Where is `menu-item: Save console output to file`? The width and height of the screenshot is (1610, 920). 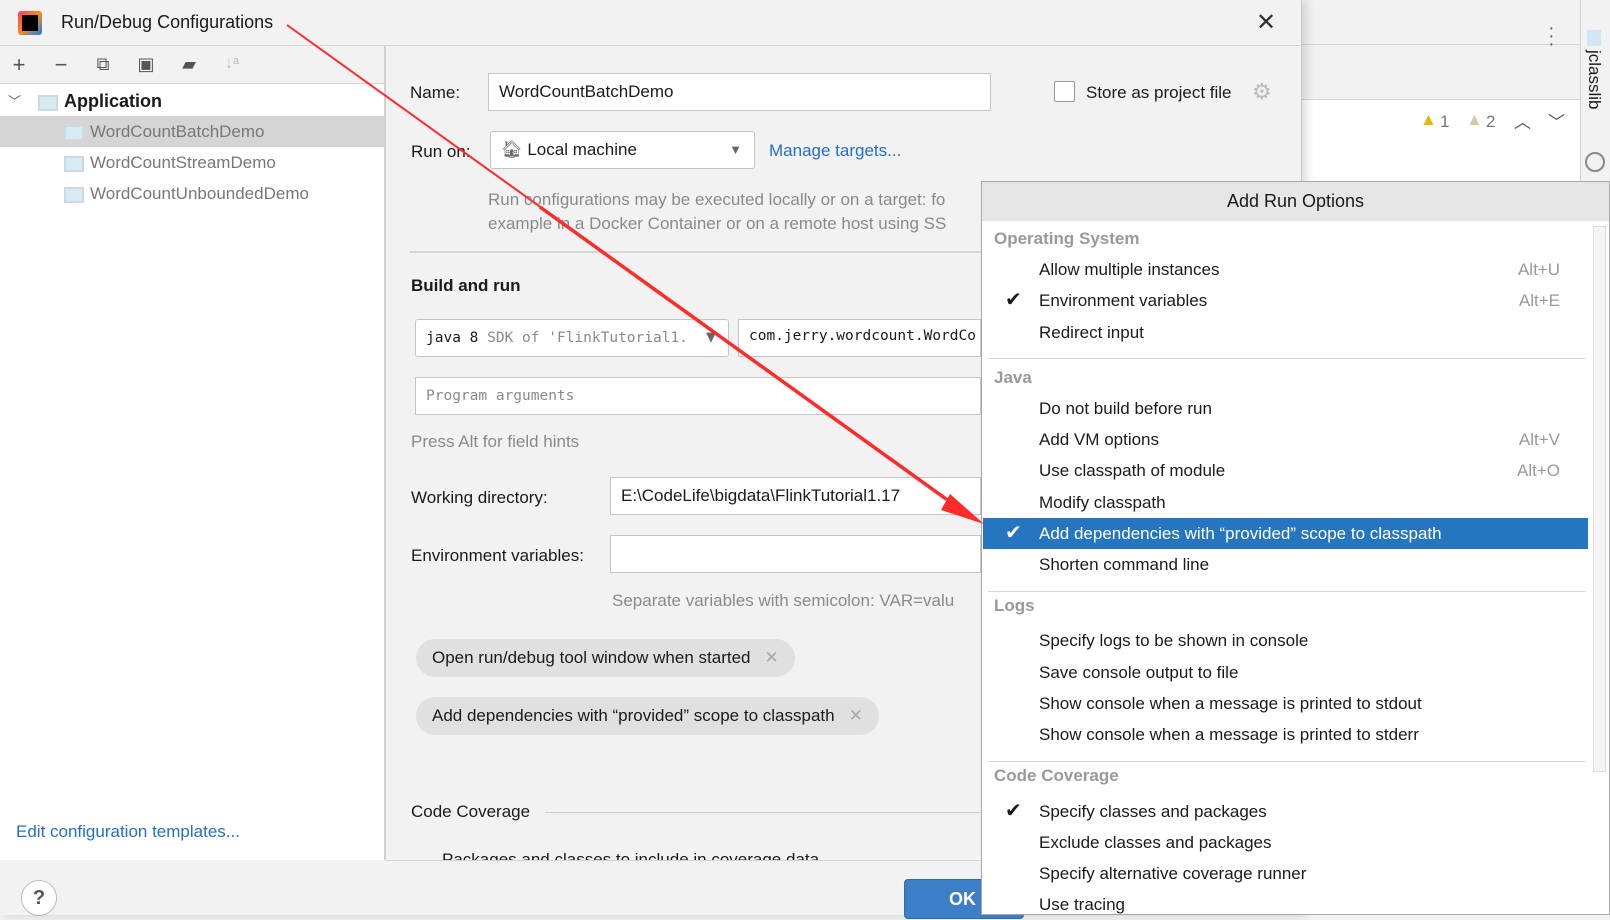
menu-item: Save console output to file is located at coordinates (1285, 672).